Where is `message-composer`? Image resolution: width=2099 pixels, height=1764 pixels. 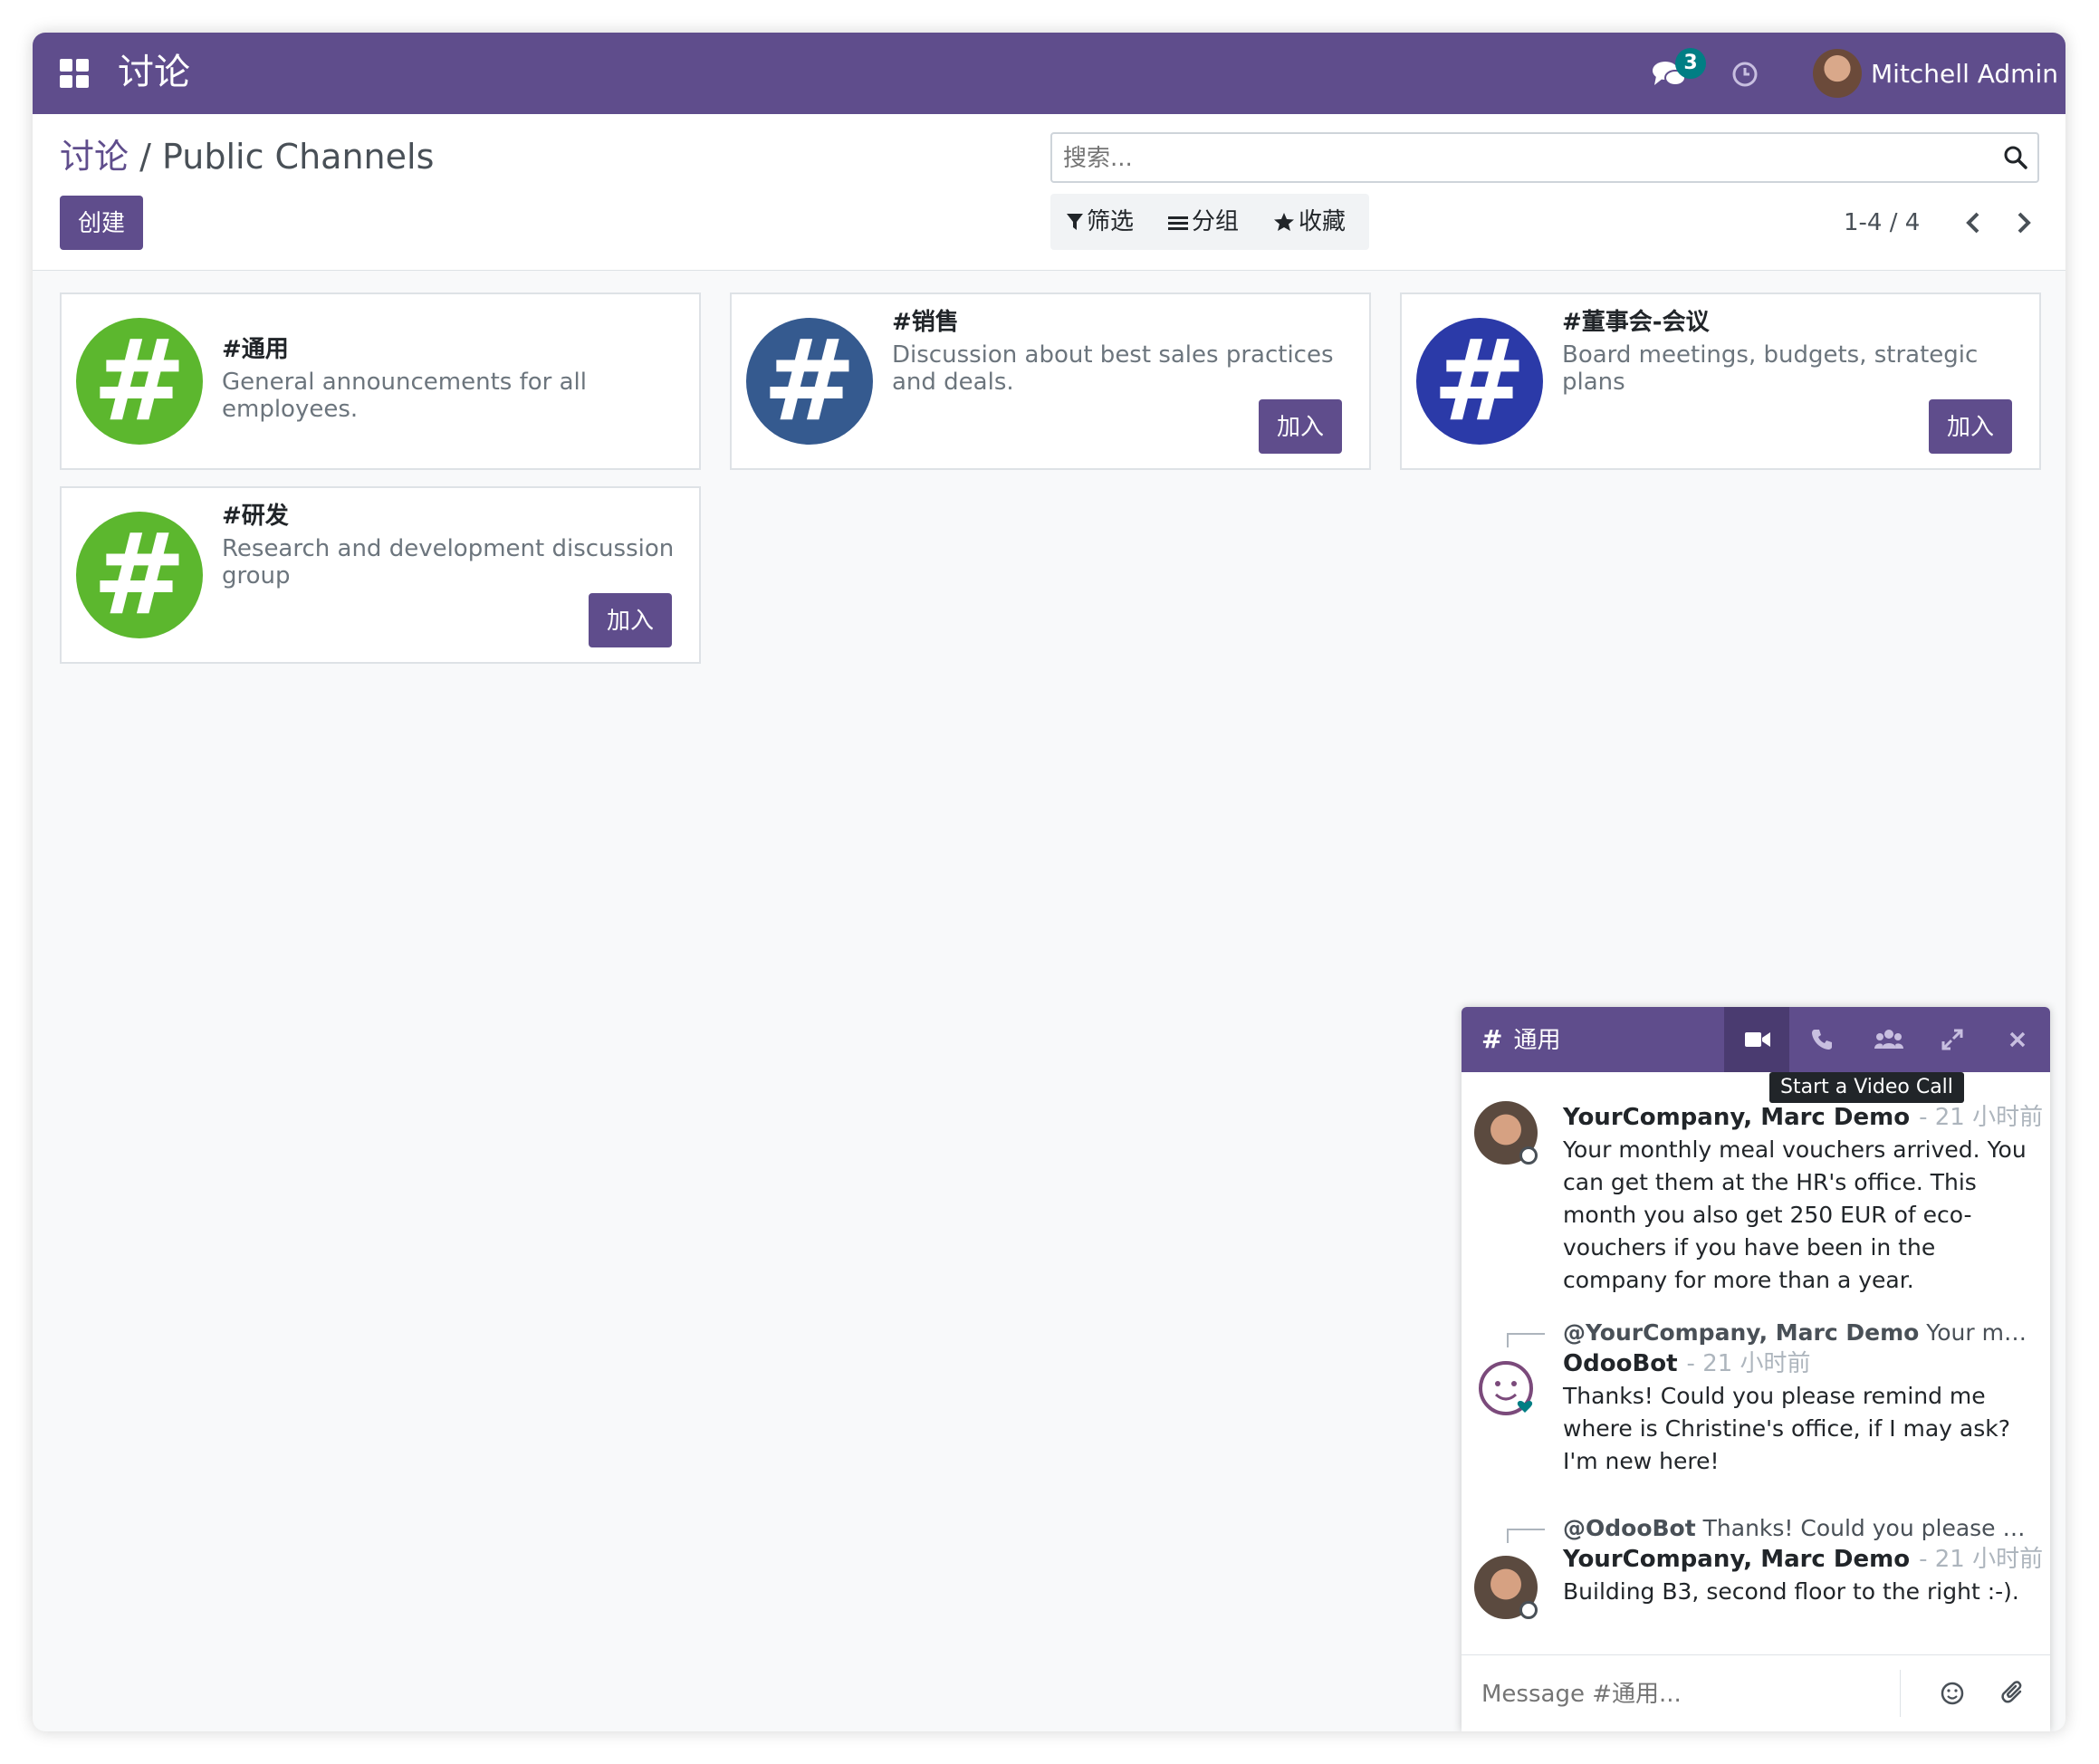 message-composer is located at coordinates (1756, 1693).